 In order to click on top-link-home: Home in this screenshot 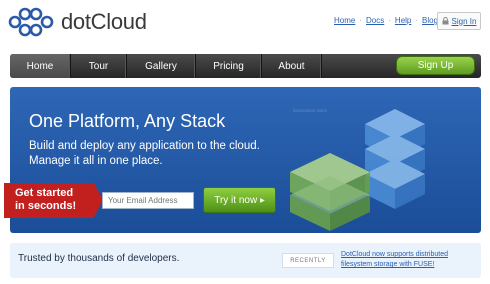, I will do `click(344, 20)`.